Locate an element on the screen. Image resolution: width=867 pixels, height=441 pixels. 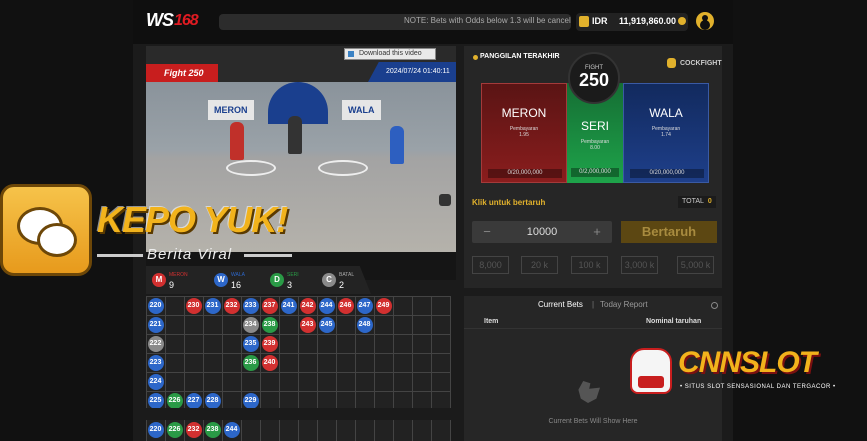
result-ball: 230 is located at coordinates (193, 305).